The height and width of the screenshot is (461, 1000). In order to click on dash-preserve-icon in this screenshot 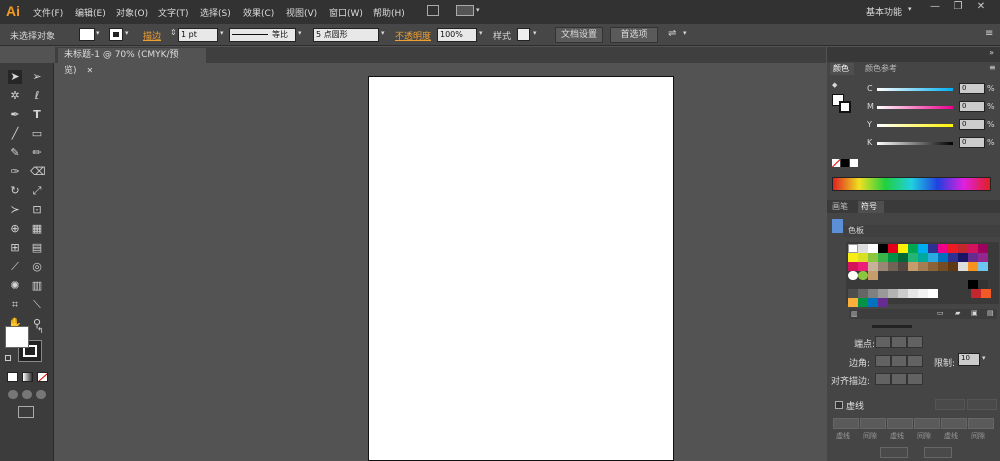, I will do `click(950, 404)`.